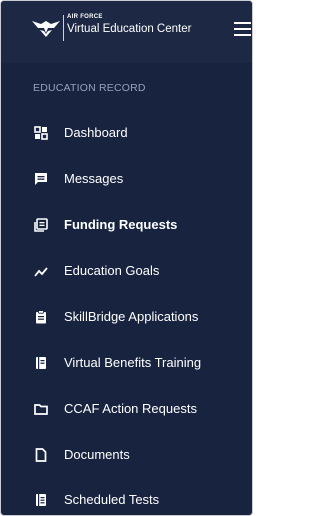 The width and height of the screenshot is (320, 516). I want to click on sidebar-item-label: Messages, so click(94, 178).